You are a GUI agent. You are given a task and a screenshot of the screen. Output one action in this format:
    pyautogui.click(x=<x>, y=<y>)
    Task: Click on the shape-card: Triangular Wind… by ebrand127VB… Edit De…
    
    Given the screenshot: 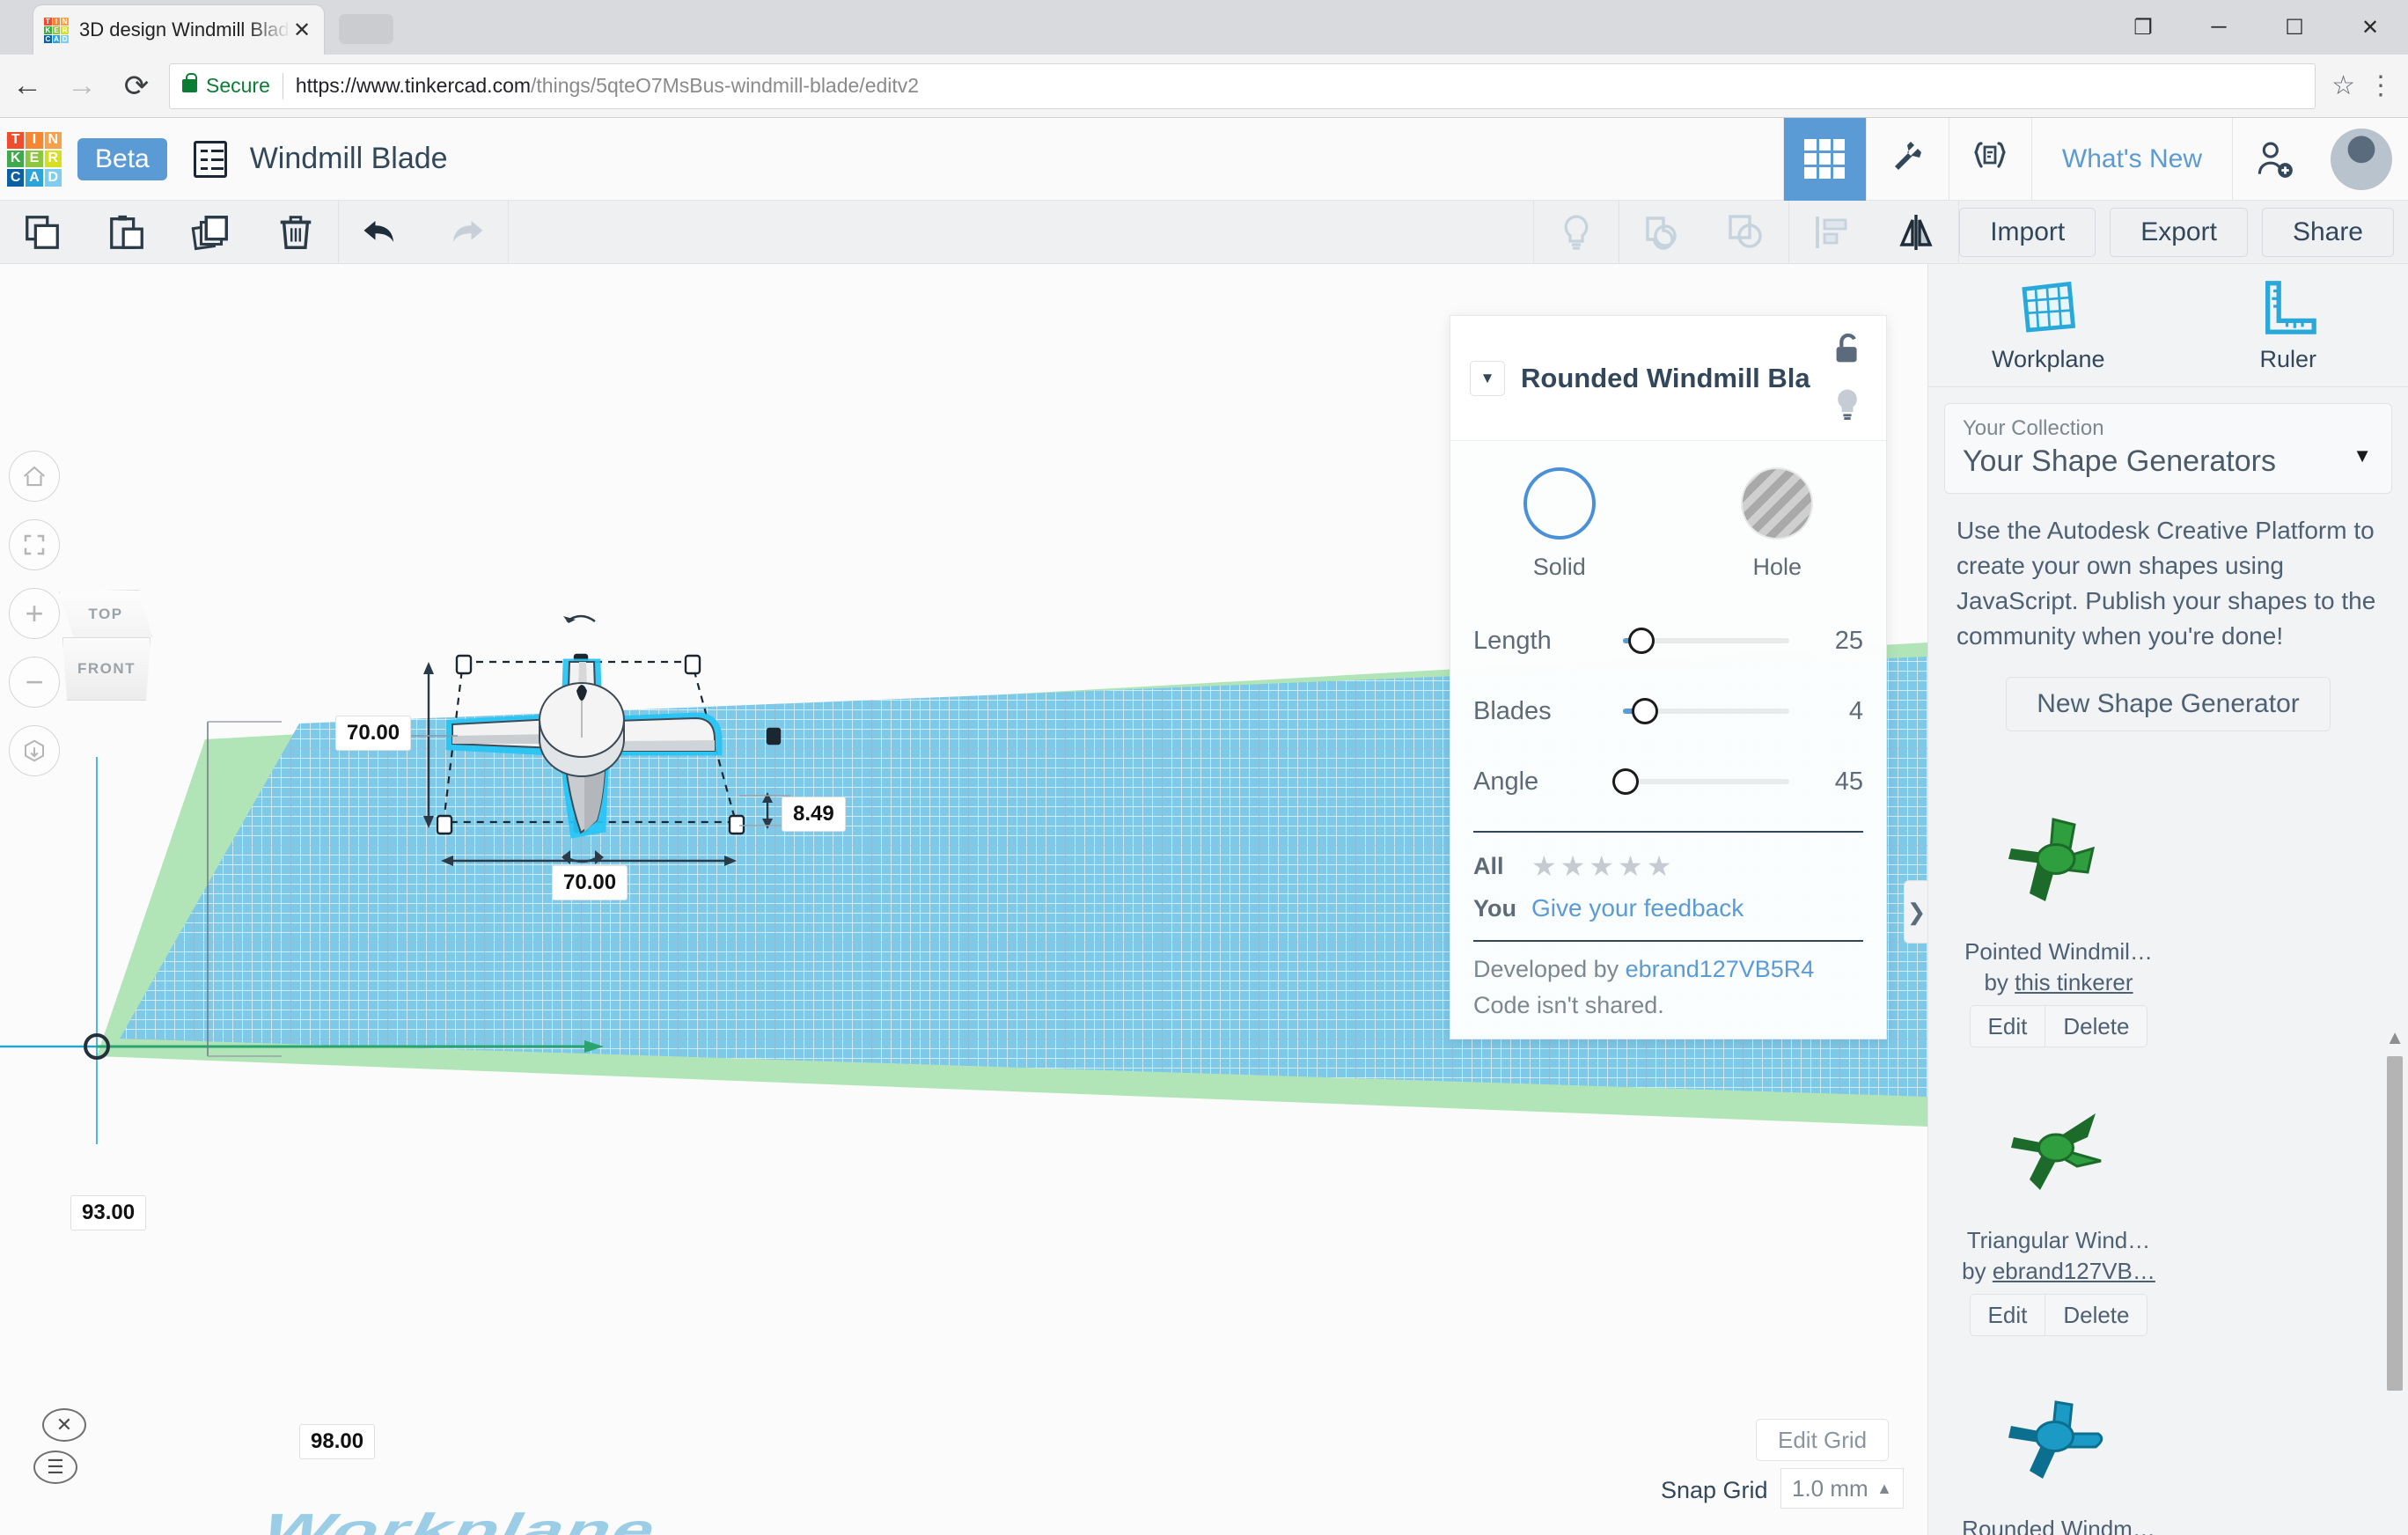 What is the action you would take?
    pyautogui.click(x=2058, y=1199)
    